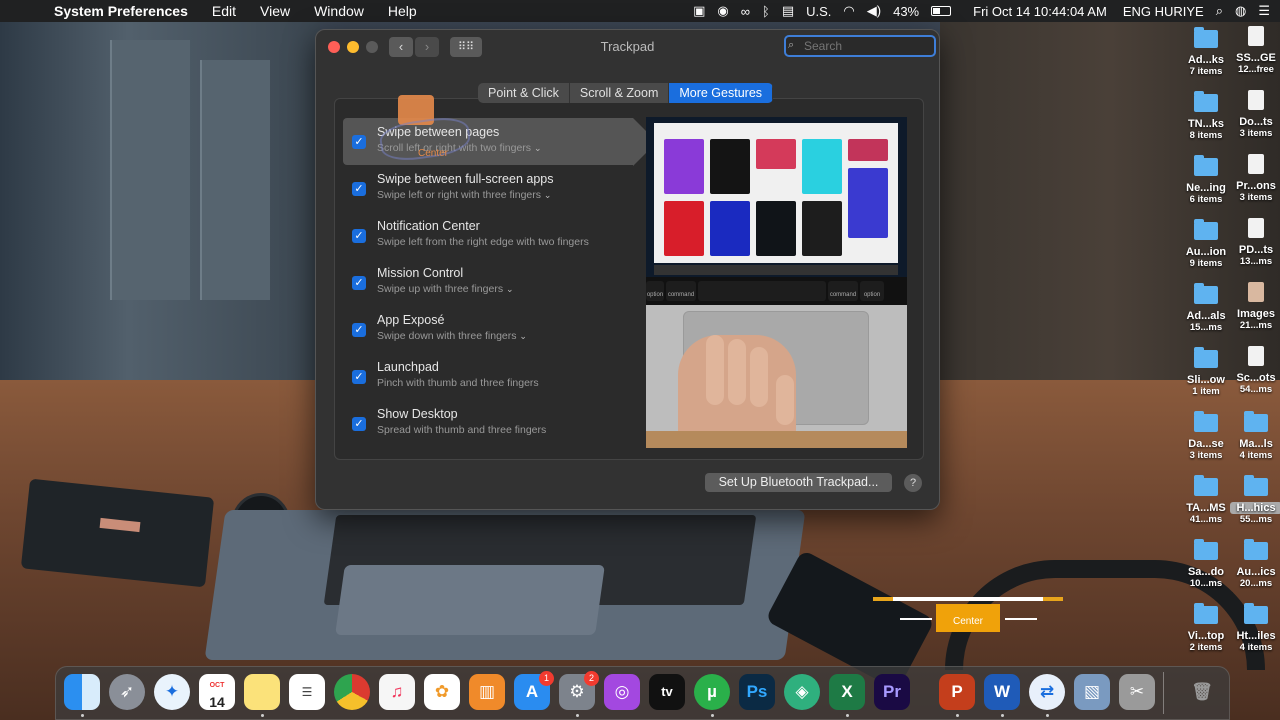 The width and height of the screenshot is (1280, 720). I want to click on calendar-icon: OCT 14, so click(217, 692).